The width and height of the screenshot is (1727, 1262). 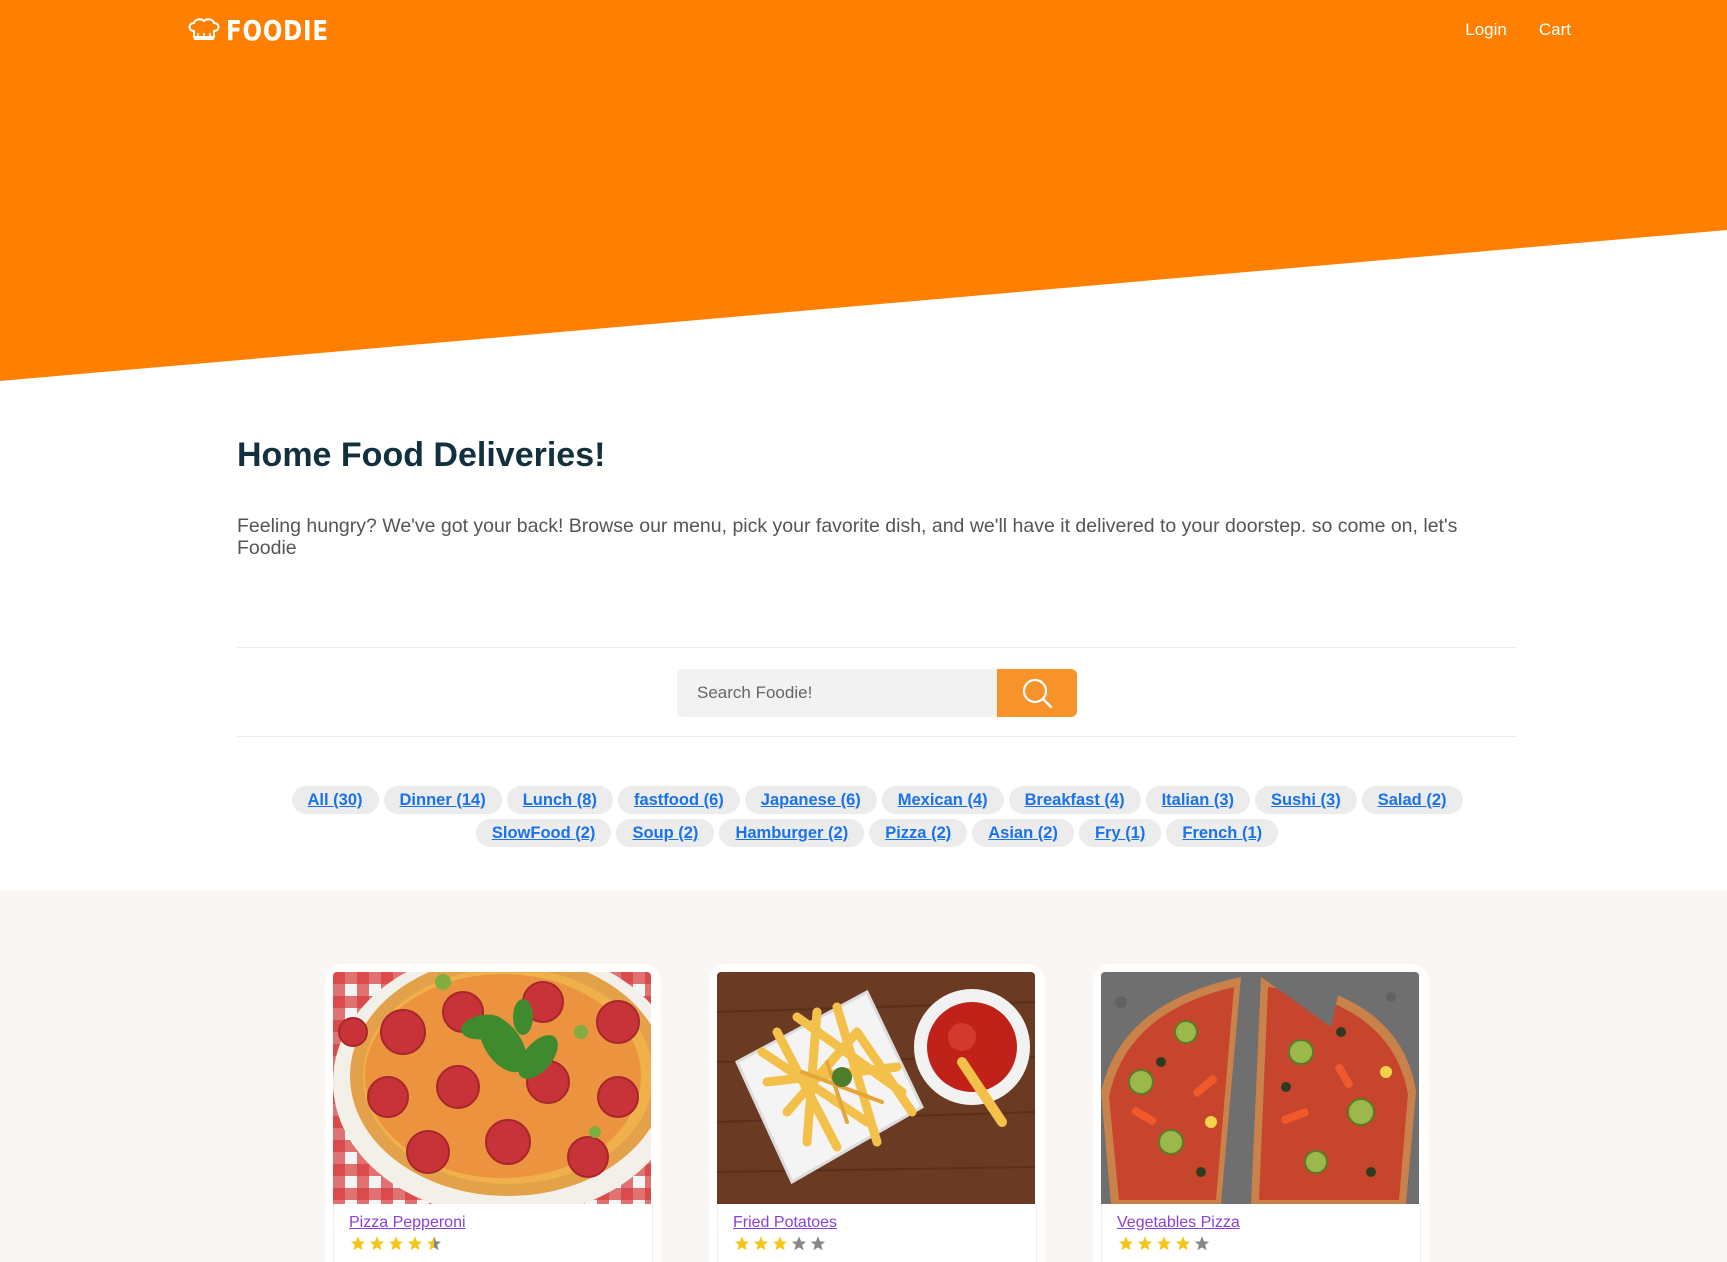 What do you see at coordinates (918, 833) in the screenshot?
I see `tag-pizza: Pizza (2)` at bounding box center [918, 833].